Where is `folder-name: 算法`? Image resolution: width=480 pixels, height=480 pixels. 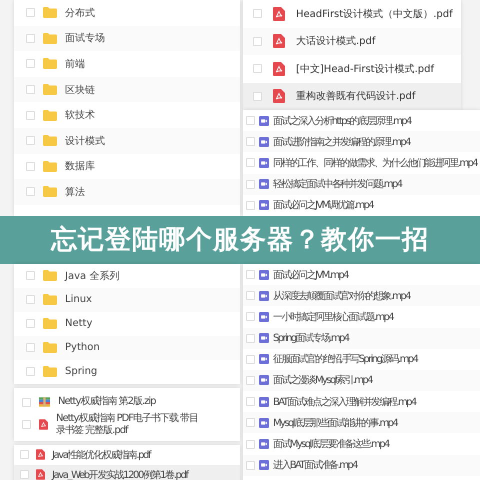
folder-name: 算法 is located at coordinates (75, 191).